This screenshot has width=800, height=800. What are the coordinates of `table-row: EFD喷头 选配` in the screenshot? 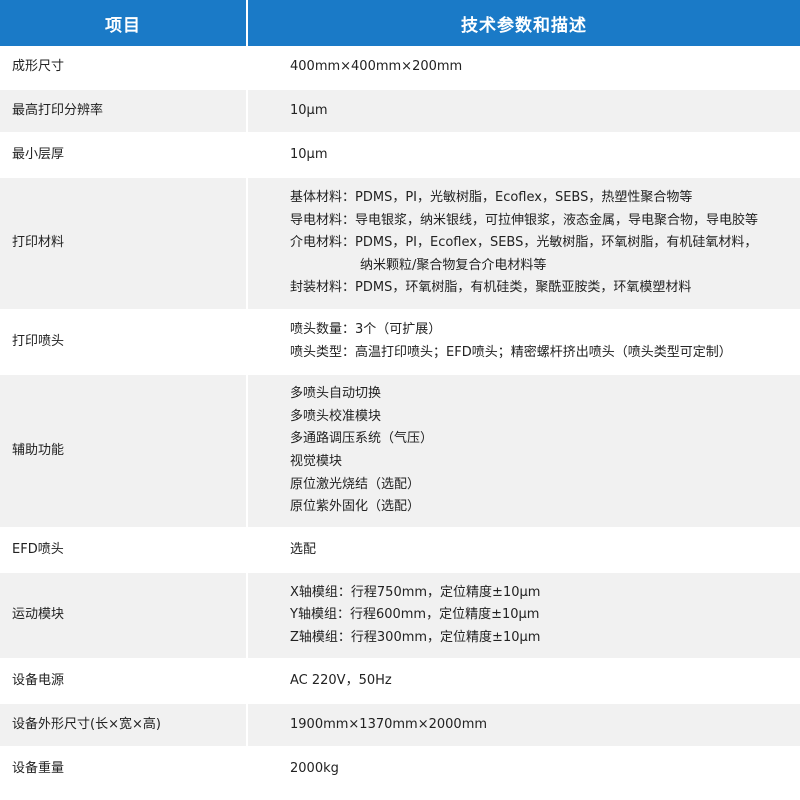 It's located at (400, 551).